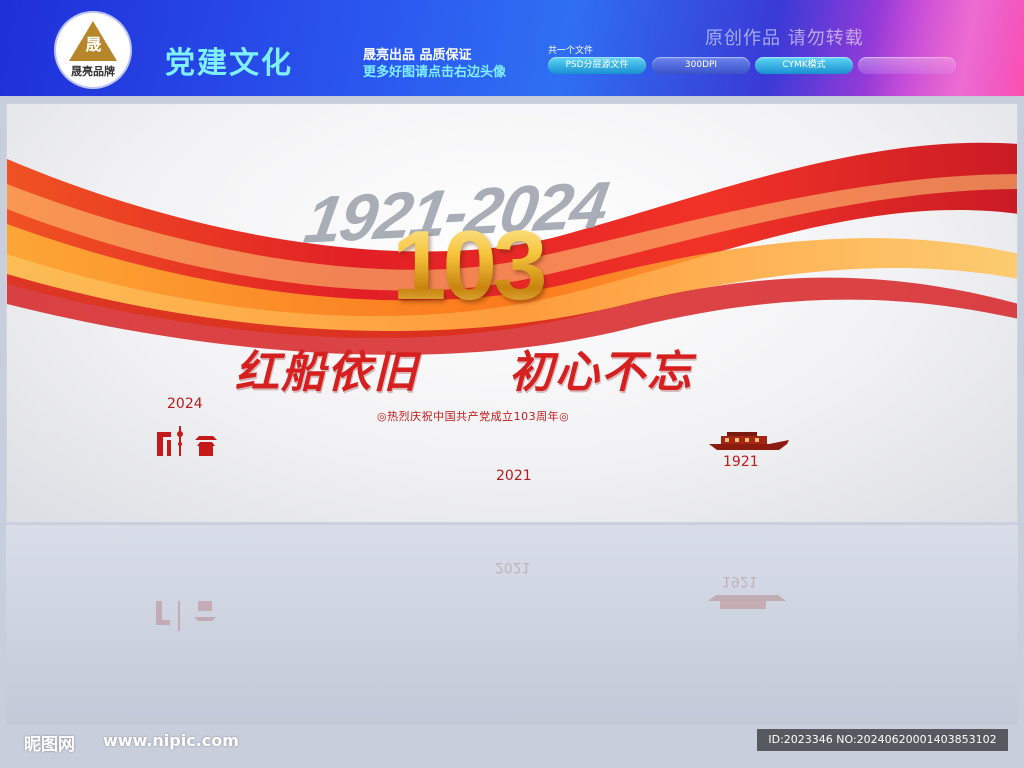 The height and width of the screenshot is (768, 1024). I want to click on image-id-label: ID:2023346 NO:20240620001403853102, so click(882, 740).